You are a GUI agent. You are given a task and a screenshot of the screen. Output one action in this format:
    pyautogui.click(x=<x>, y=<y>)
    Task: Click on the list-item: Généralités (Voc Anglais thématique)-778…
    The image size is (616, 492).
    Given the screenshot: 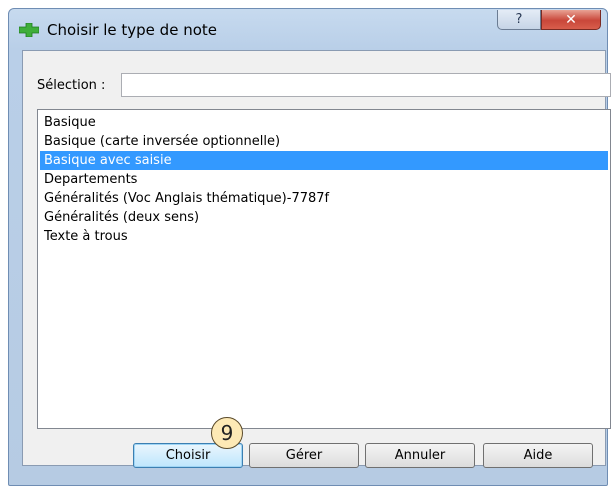 What is the action you would take?
    pyautogui.click(x=324, y=198)
    